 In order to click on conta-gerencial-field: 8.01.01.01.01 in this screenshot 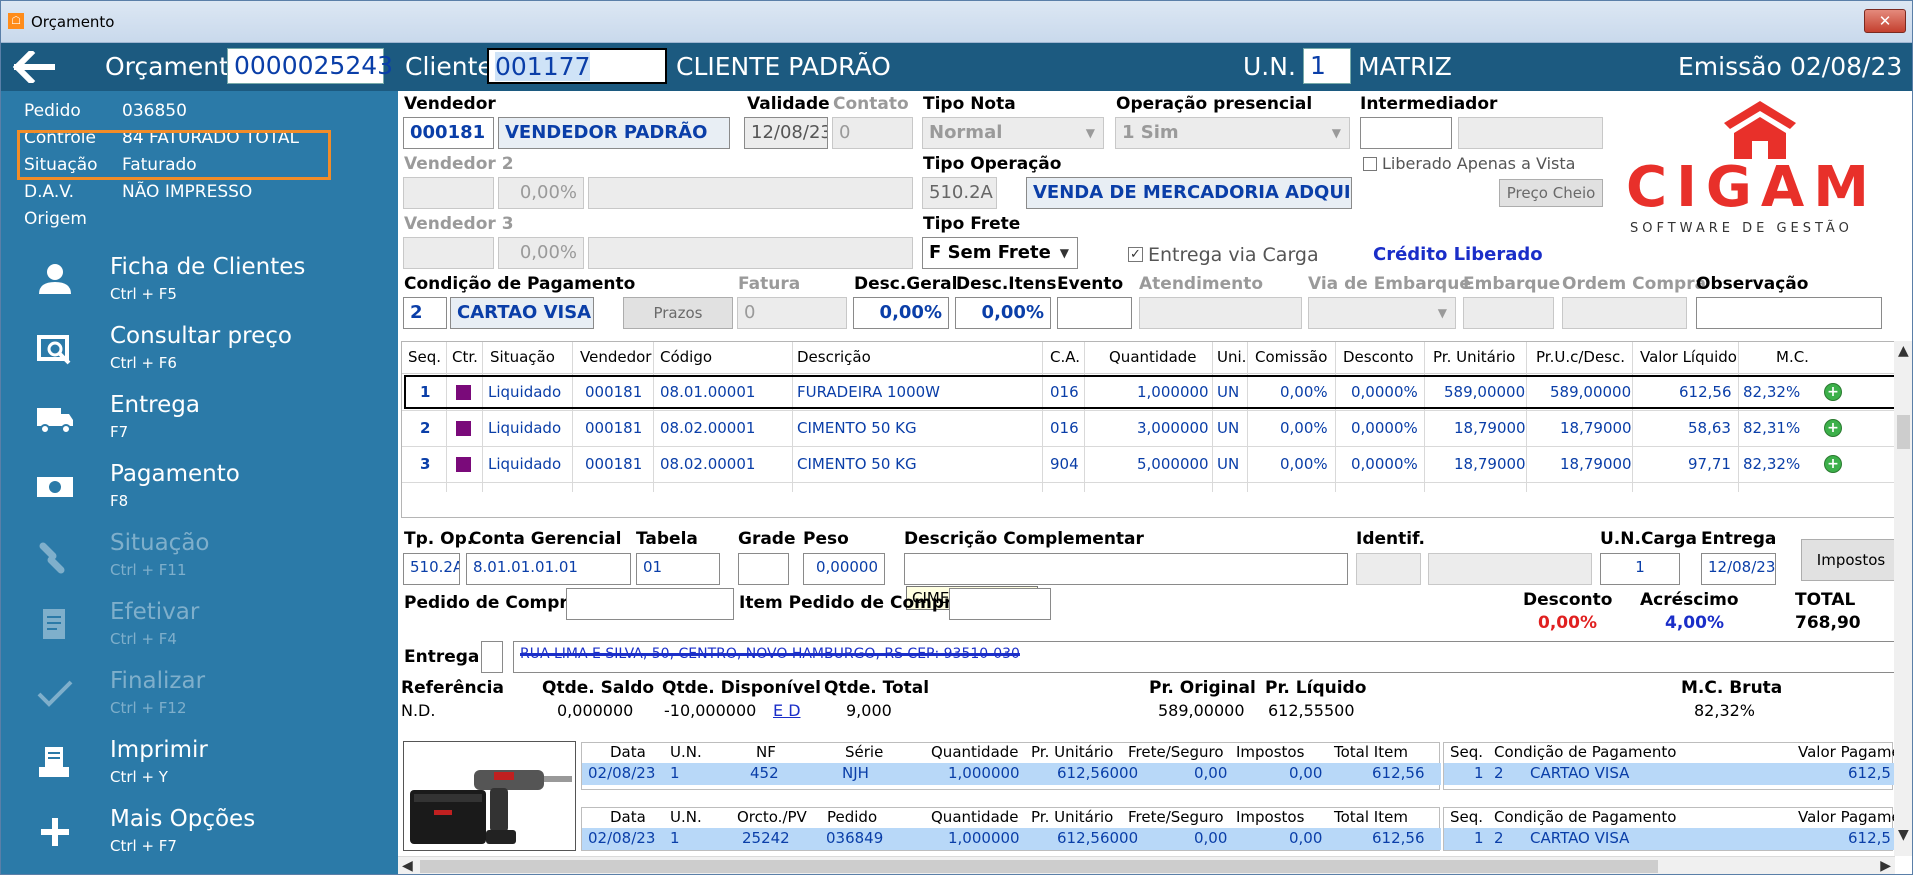, I will do `click(548, 569)`.